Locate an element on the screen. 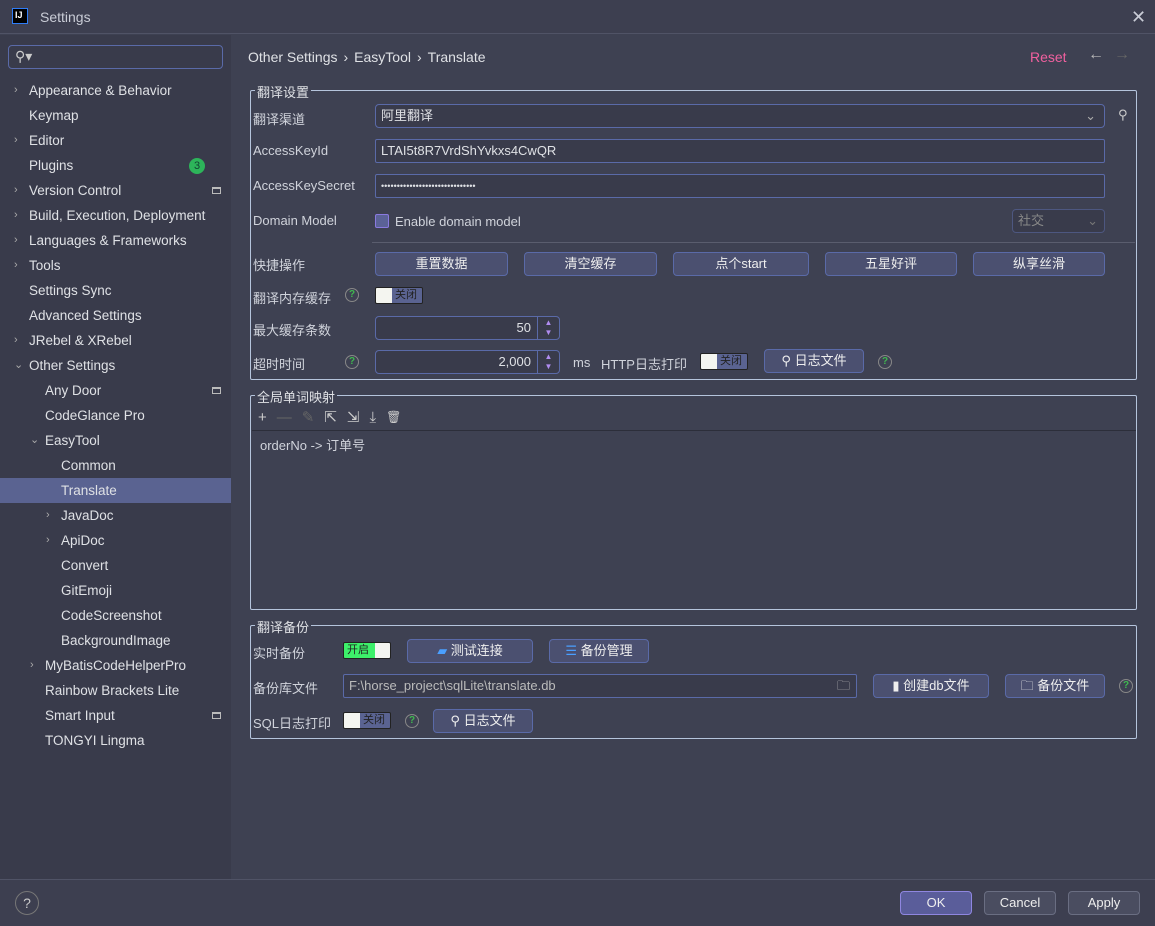 This screenshot has height=926, width=1155. test-connection-button: ▰ 测试连接 is located at coordinates (470, 651).